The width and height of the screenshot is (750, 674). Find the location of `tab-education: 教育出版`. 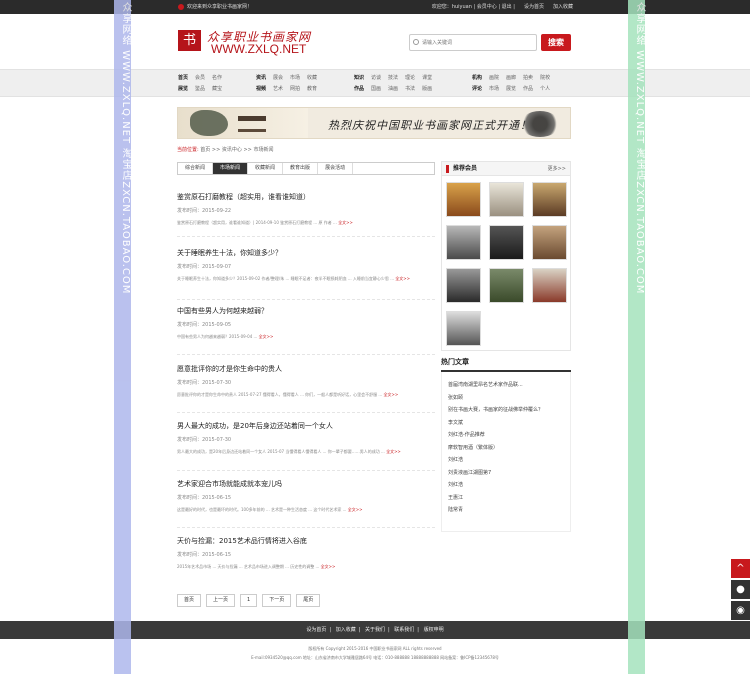

tab-education: 教育出版 is located at coordinates (301, 168).